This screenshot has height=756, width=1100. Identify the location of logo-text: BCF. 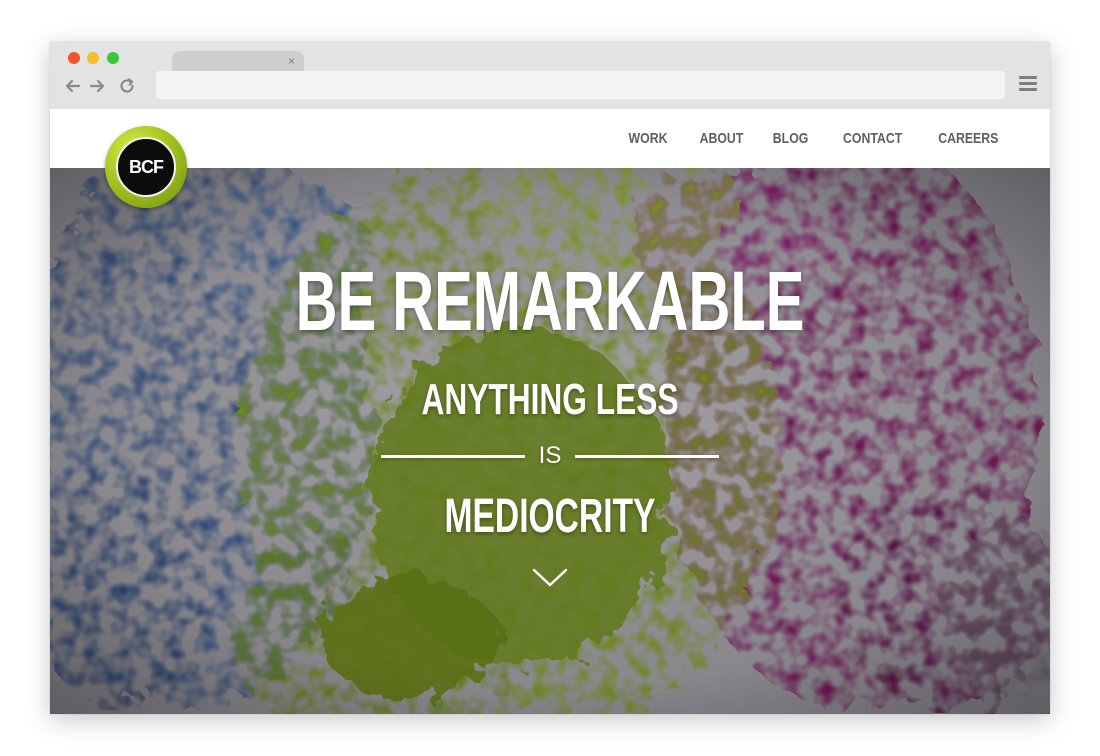
(146, 167).